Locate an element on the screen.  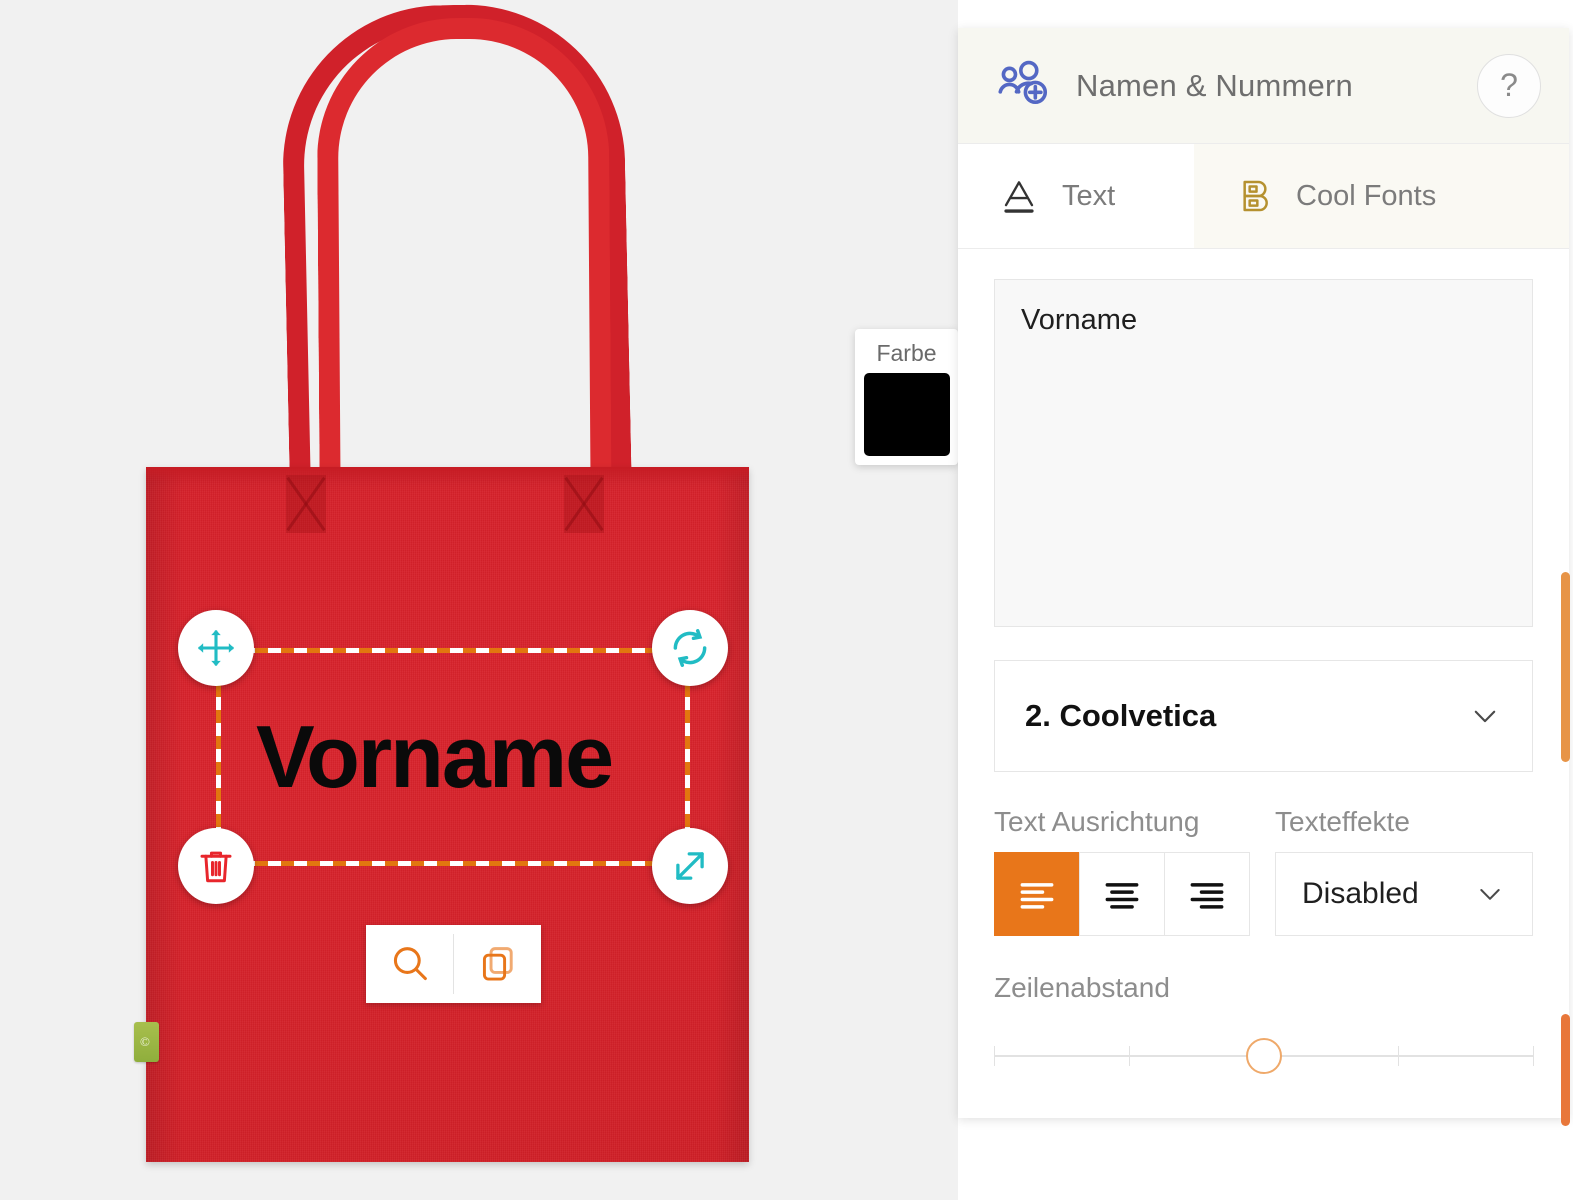
rotate-handle is located at coordinates (690, 648).